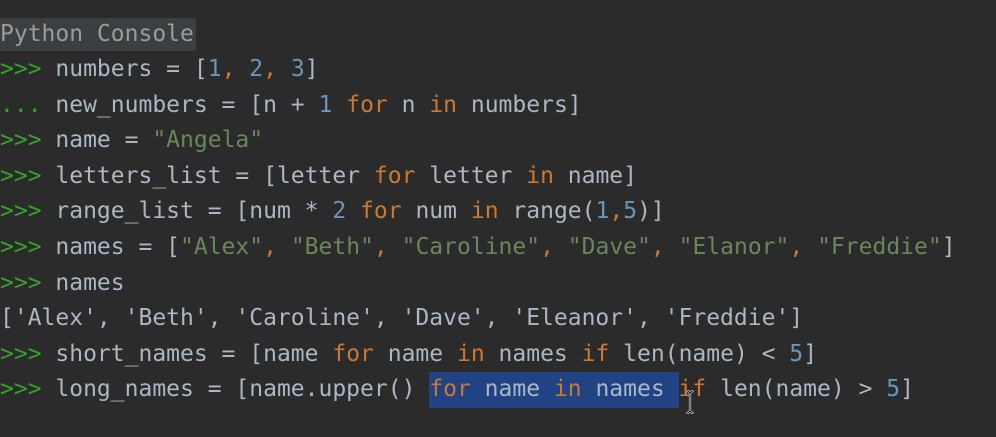 This screenshot has height=437, width=996. What do you see at coordinates (98, 34) in the screenshot?
I see `console-title: Python Console` at bounding box center [98, 34].